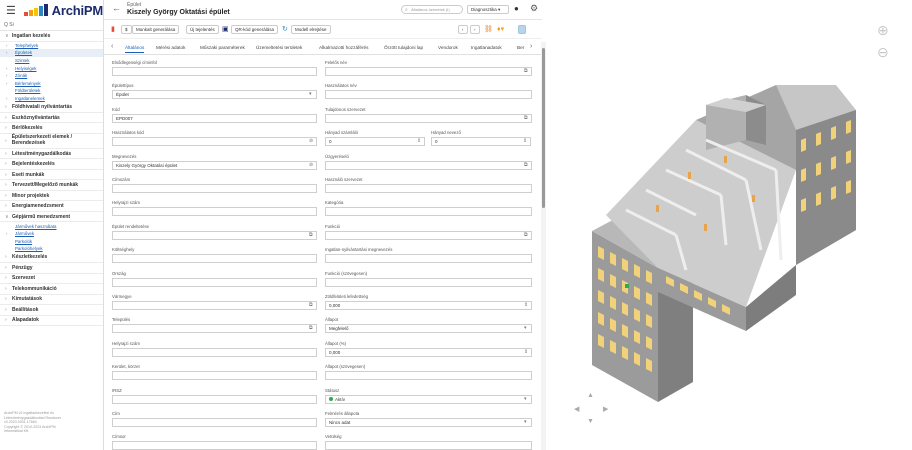 This screenshot has width=912, height=450. What do you see at coordinates (51, 118) in the screenshot?
I see `sidebar-group: › Eszköznyilvántartás` at bounding box center [51, 118].